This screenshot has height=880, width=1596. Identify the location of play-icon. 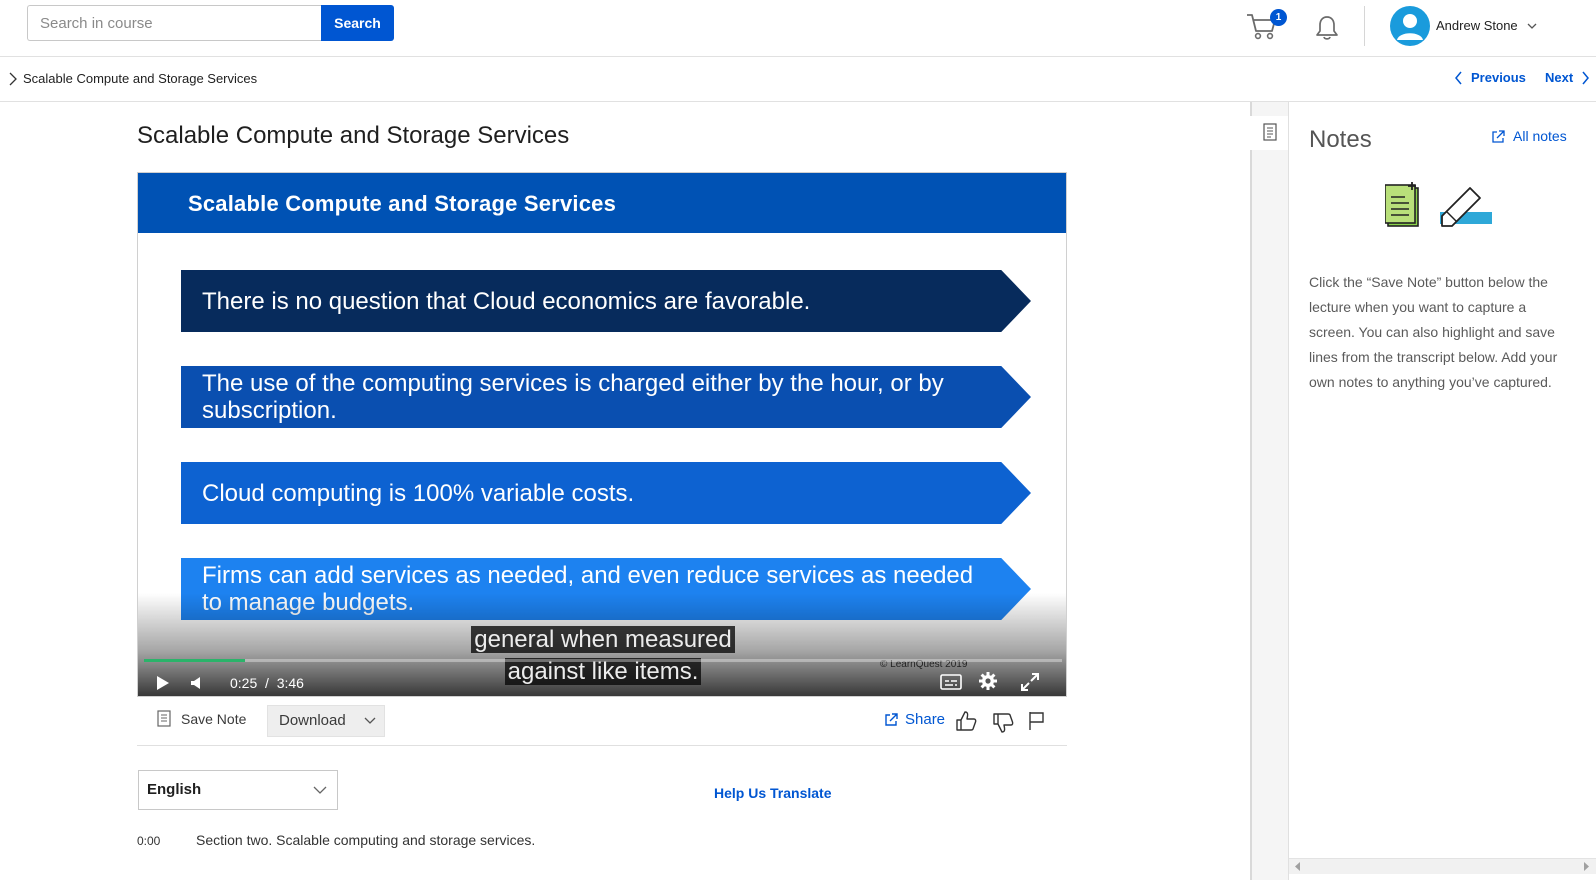
(163, 683).